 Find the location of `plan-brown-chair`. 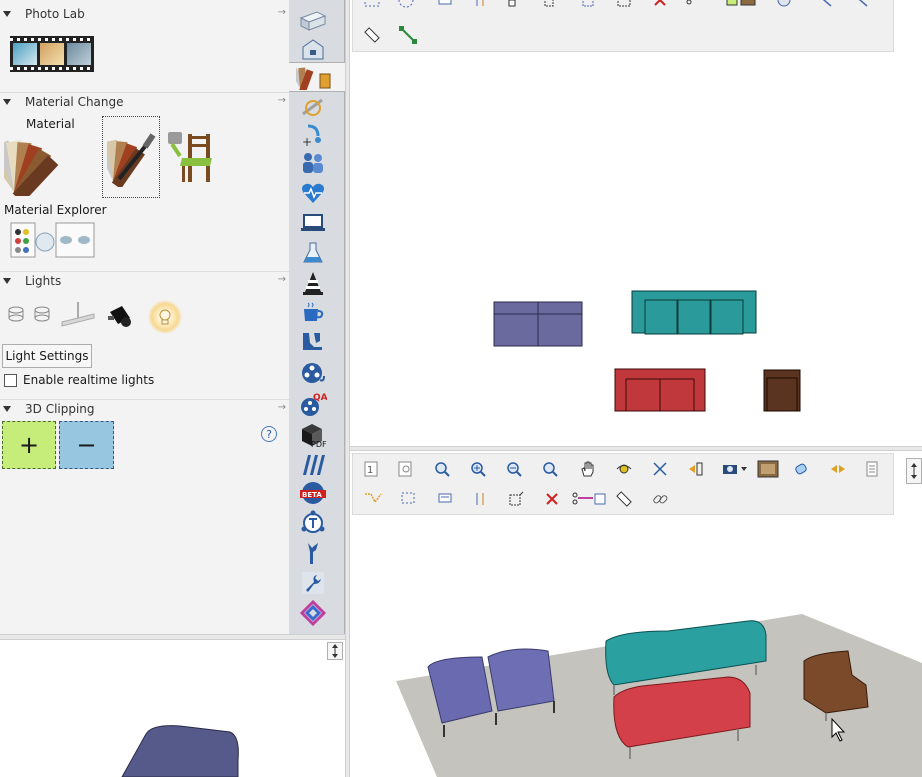

plan-brown-chair is located at coordinates (782, 390).